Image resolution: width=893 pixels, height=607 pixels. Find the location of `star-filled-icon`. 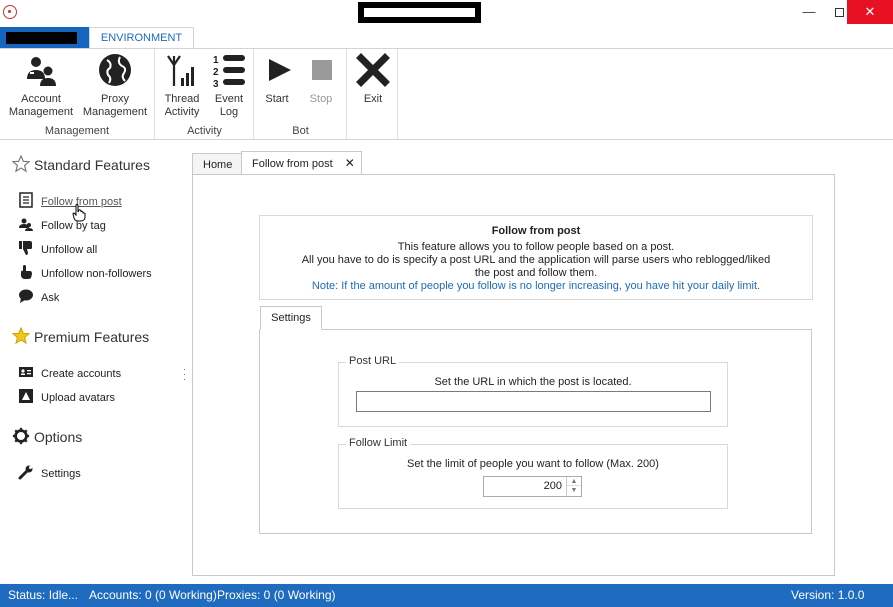

star-filled-icon is located at coordinates (21, 336).